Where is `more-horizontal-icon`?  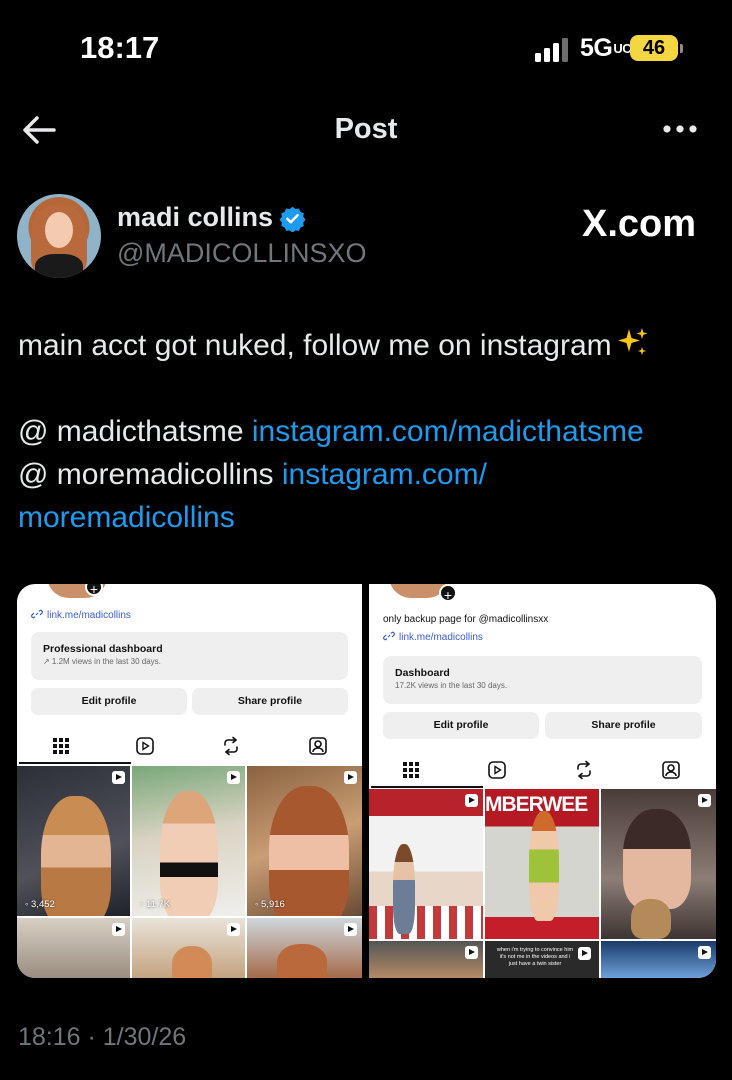
more-horizontal-icon is located at coordinates (680, 129).